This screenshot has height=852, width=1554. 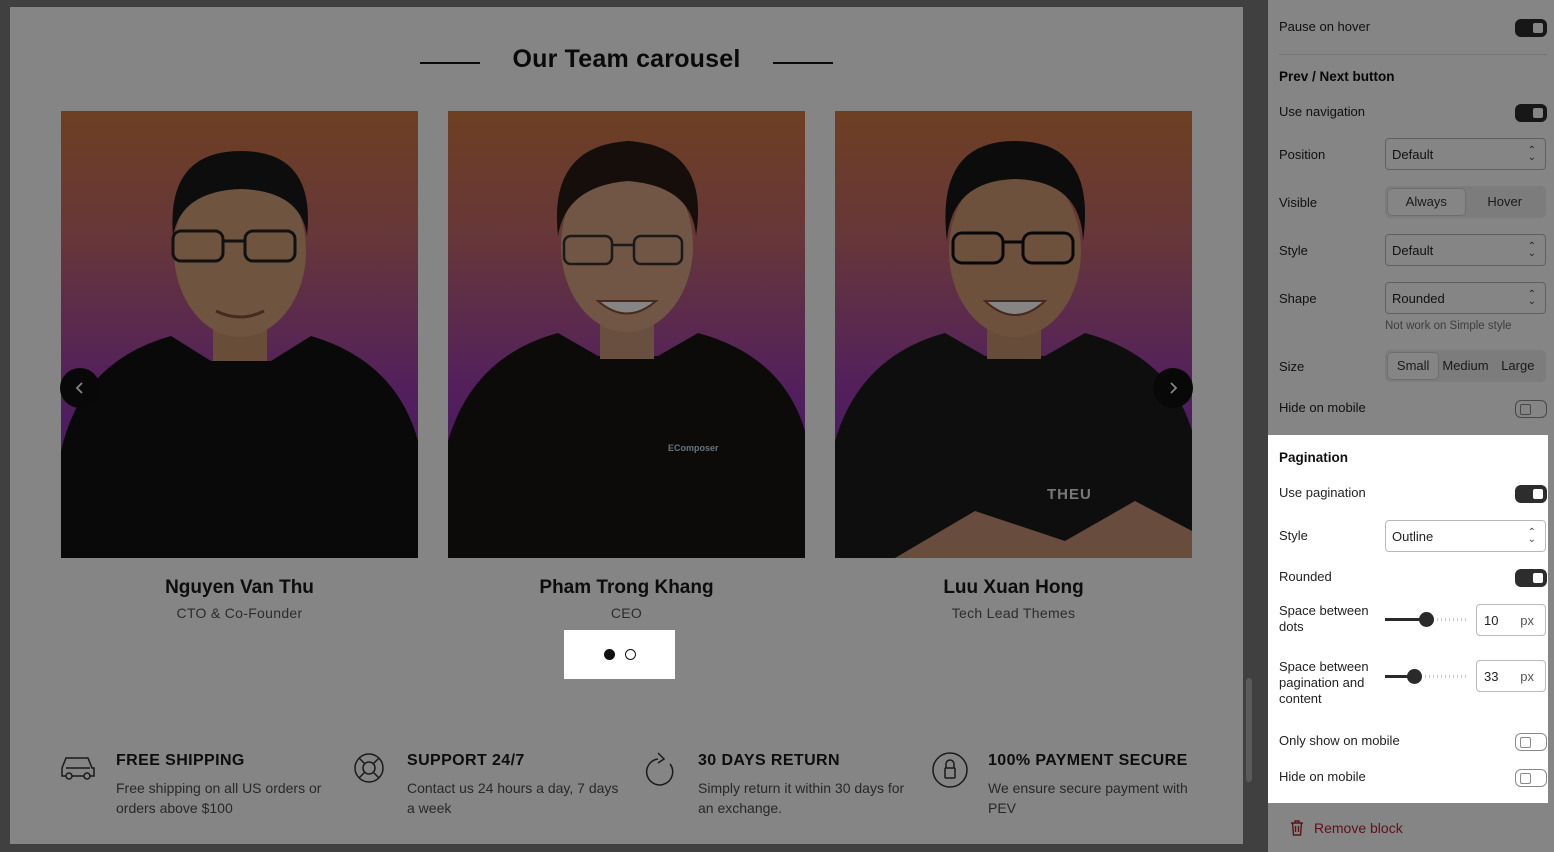 What do you see at coordinates (239, 613) in the screenshot?
I see `member-role: CTO & Co-Founder` at bounding box center [239, 613].